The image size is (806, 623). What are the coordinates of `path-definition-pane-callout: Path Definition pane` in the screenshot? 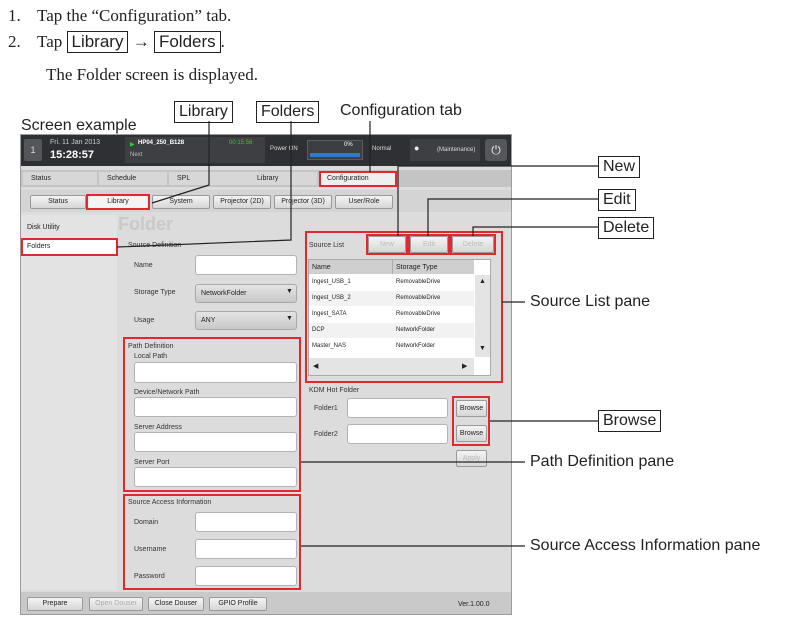 It's located at (602, 461).